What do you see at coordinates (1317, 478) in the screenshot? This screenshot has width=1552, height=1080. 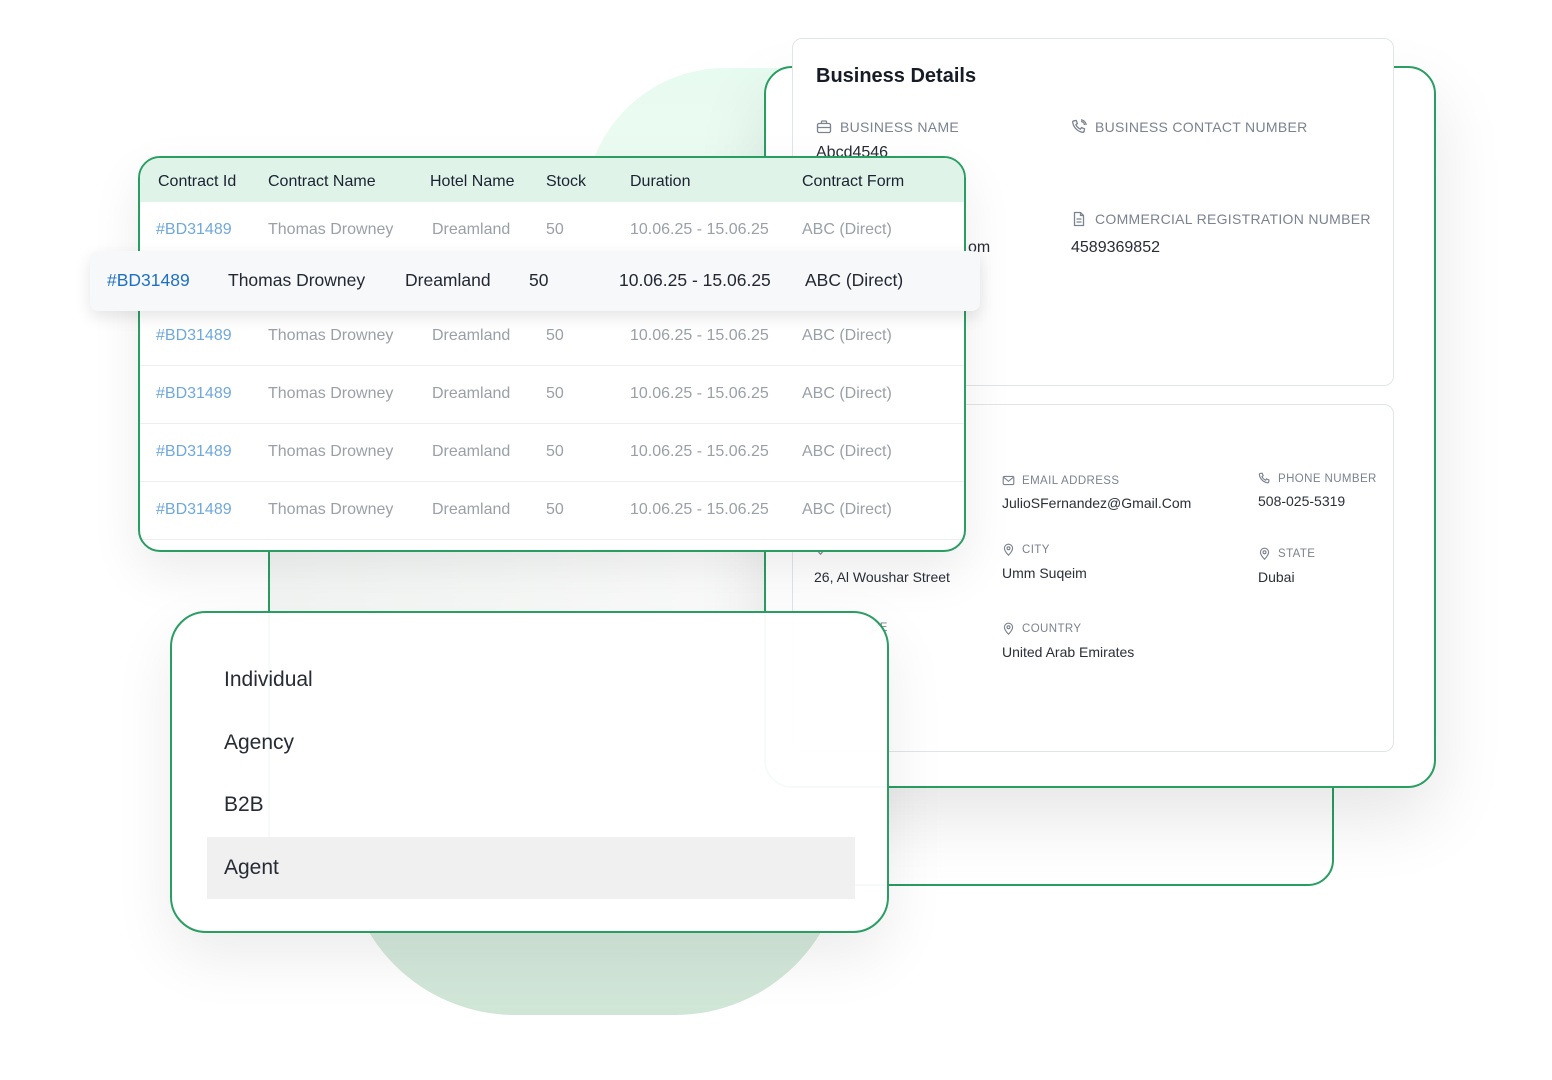 I see `phone-number-label: PHONE NUMBER` at bounding box center [1317, 478].